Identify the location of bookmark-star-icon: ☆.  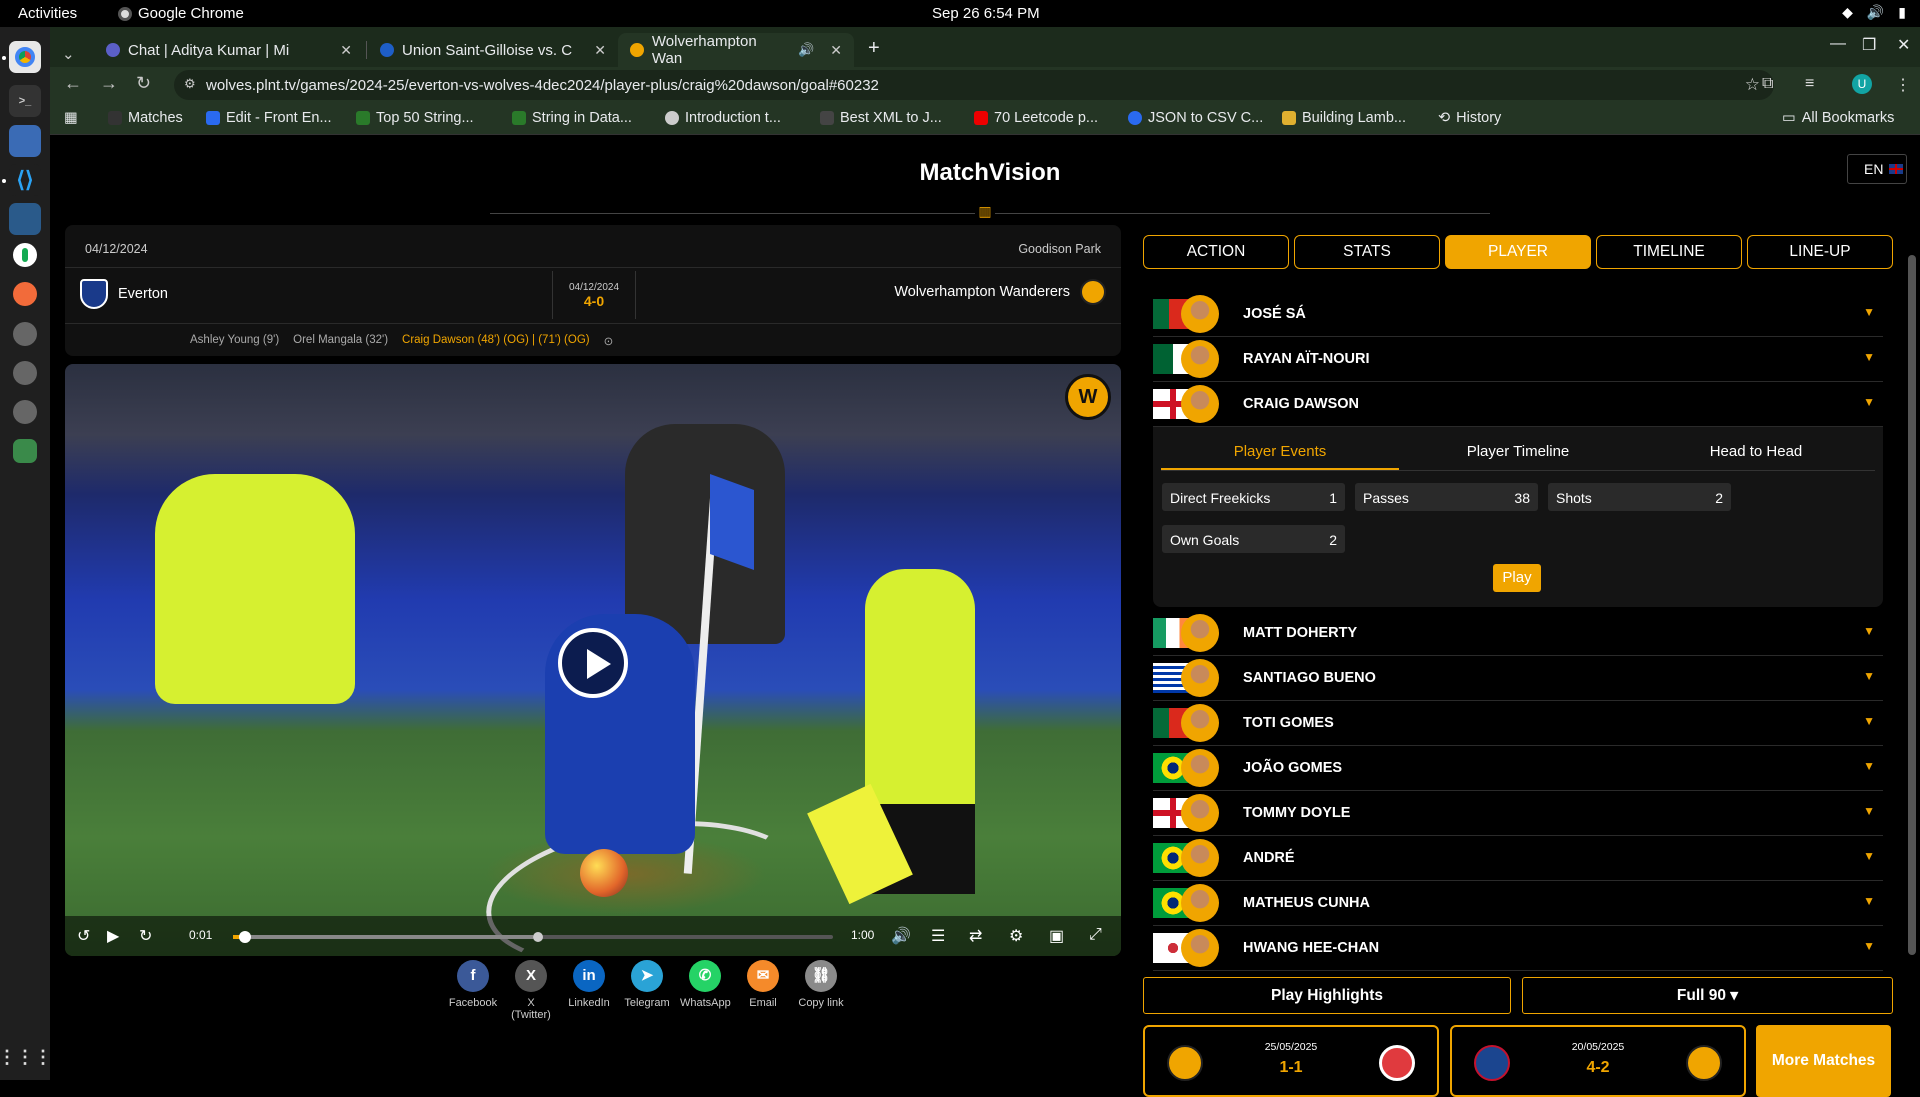
(1752, 85).